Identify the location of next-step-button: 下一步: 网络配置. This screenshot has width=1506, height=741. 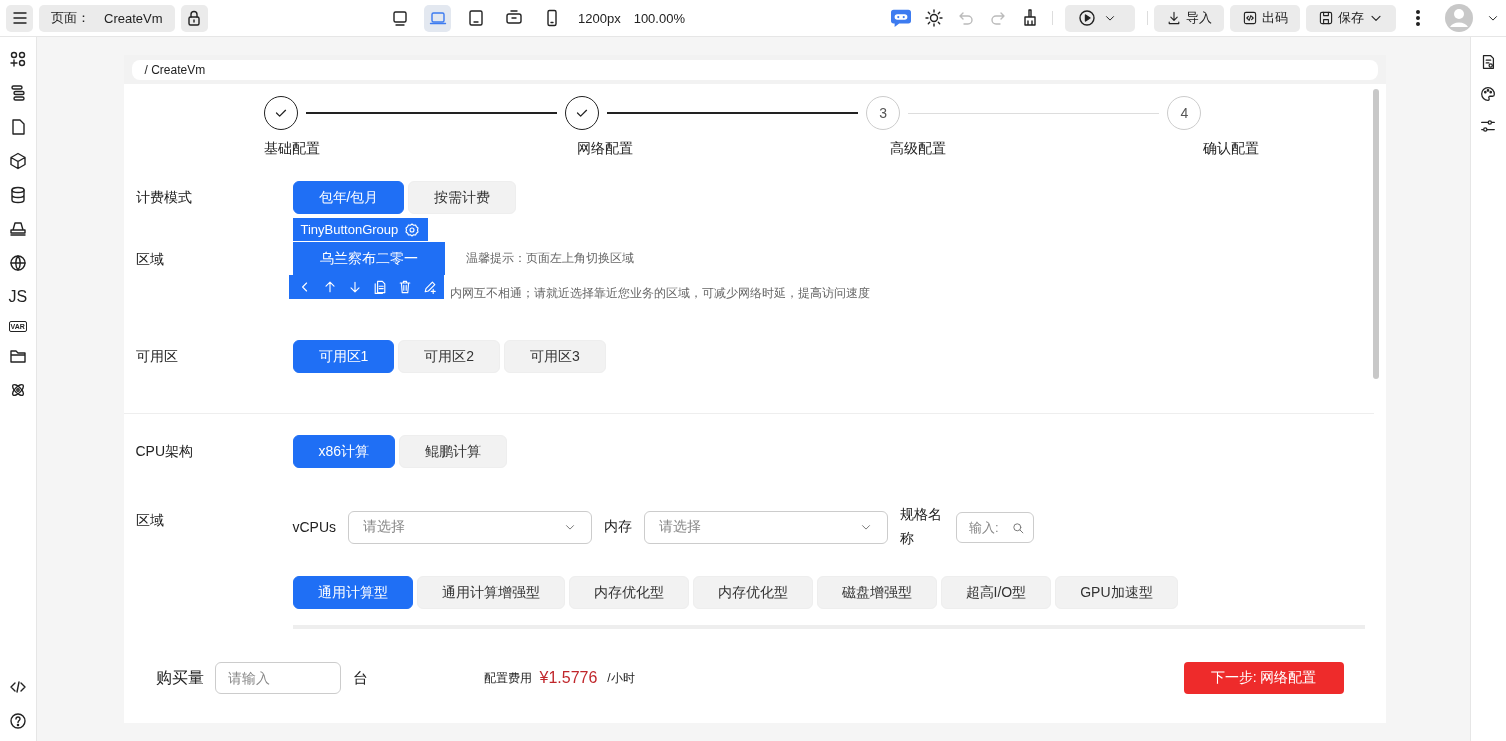
(1263, 678).